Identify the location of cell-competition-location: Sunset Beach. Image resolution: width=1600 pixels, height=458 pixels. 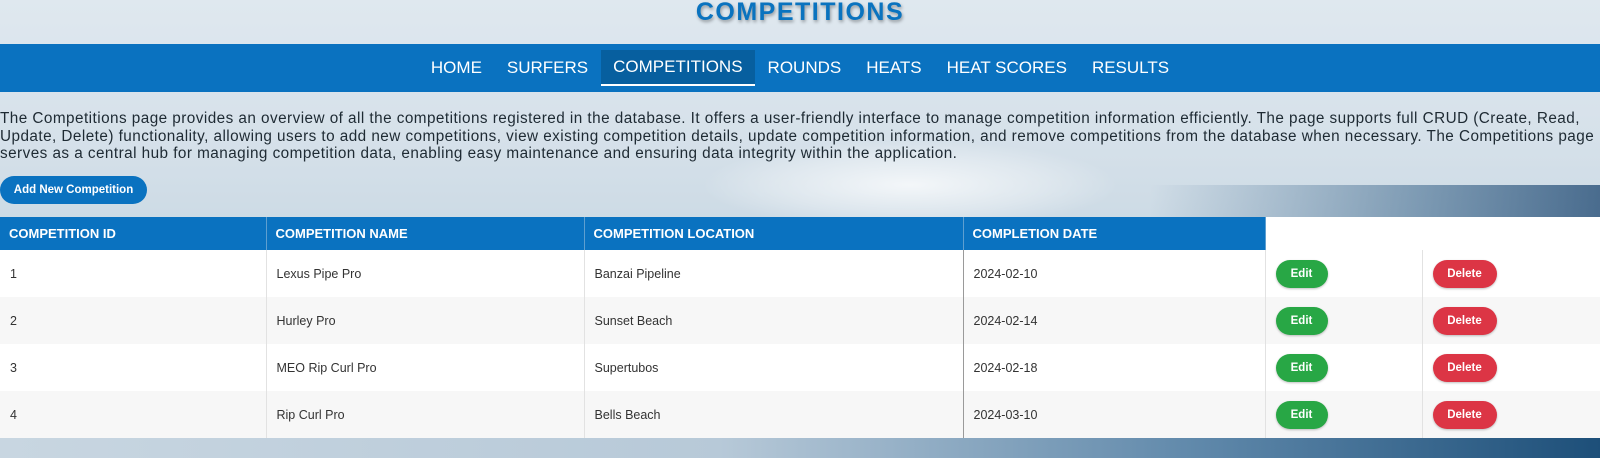
(774, 320).